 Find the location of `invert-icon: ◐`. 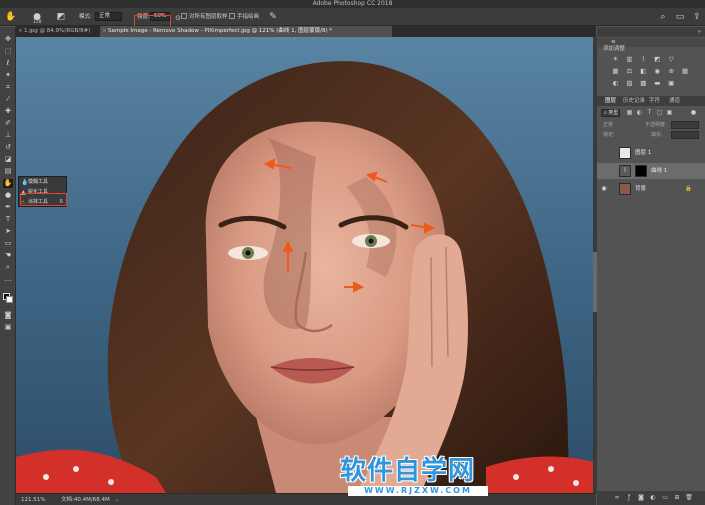

invert-icon: ◐ is located at coordinates (615, 83).